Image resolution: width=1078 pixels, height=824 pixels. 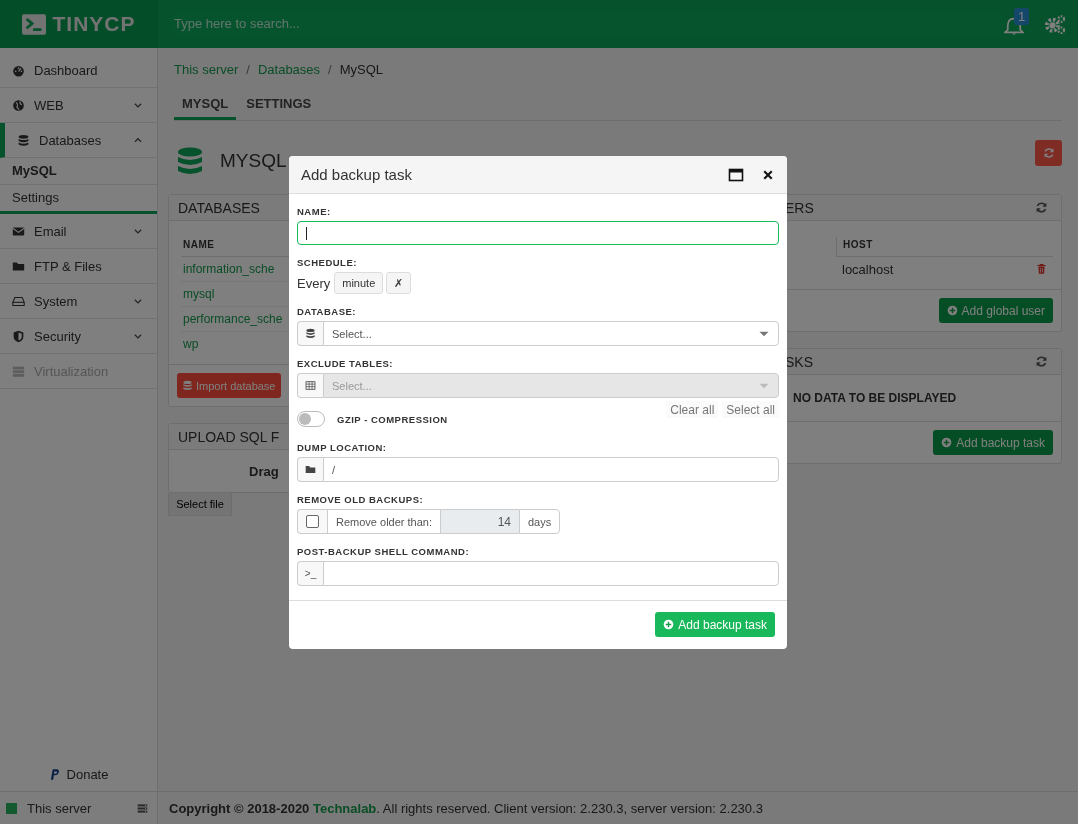 What do you see at coordinates (289, 70) in the screenshot?
I see `breadcrumb-link: Databases` at bounding box center [289, 70].